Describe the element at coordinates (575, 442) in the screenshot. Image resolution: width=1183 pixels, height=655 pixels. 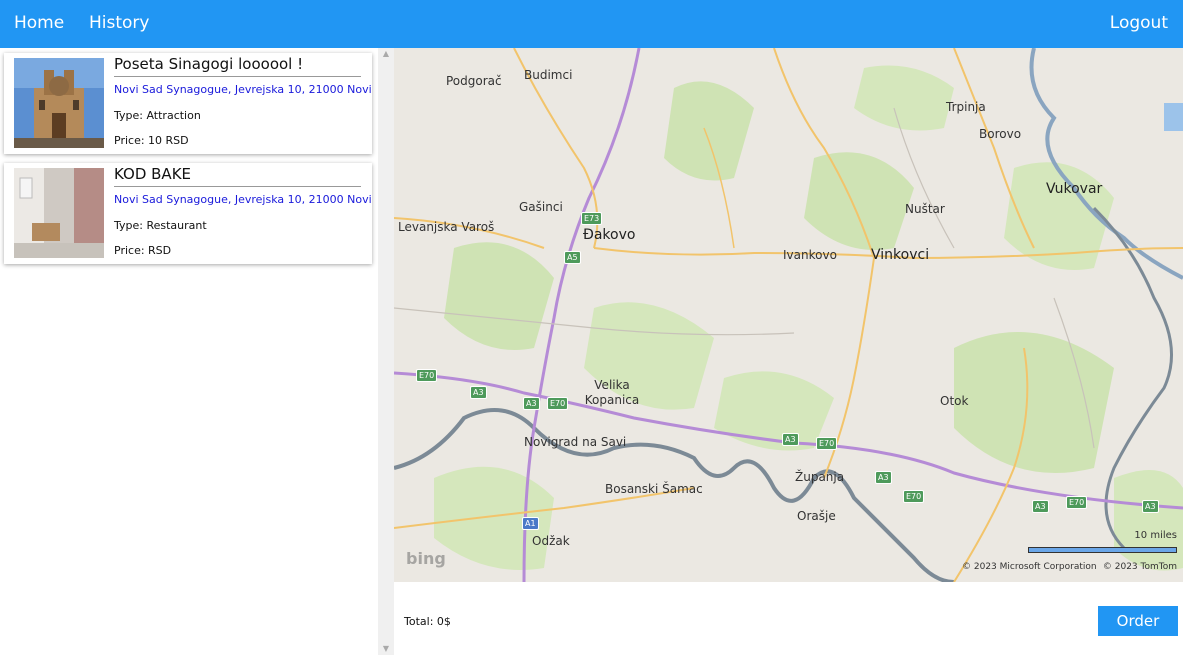
I see `map-place-label: Novigrad na Savi` at that location.